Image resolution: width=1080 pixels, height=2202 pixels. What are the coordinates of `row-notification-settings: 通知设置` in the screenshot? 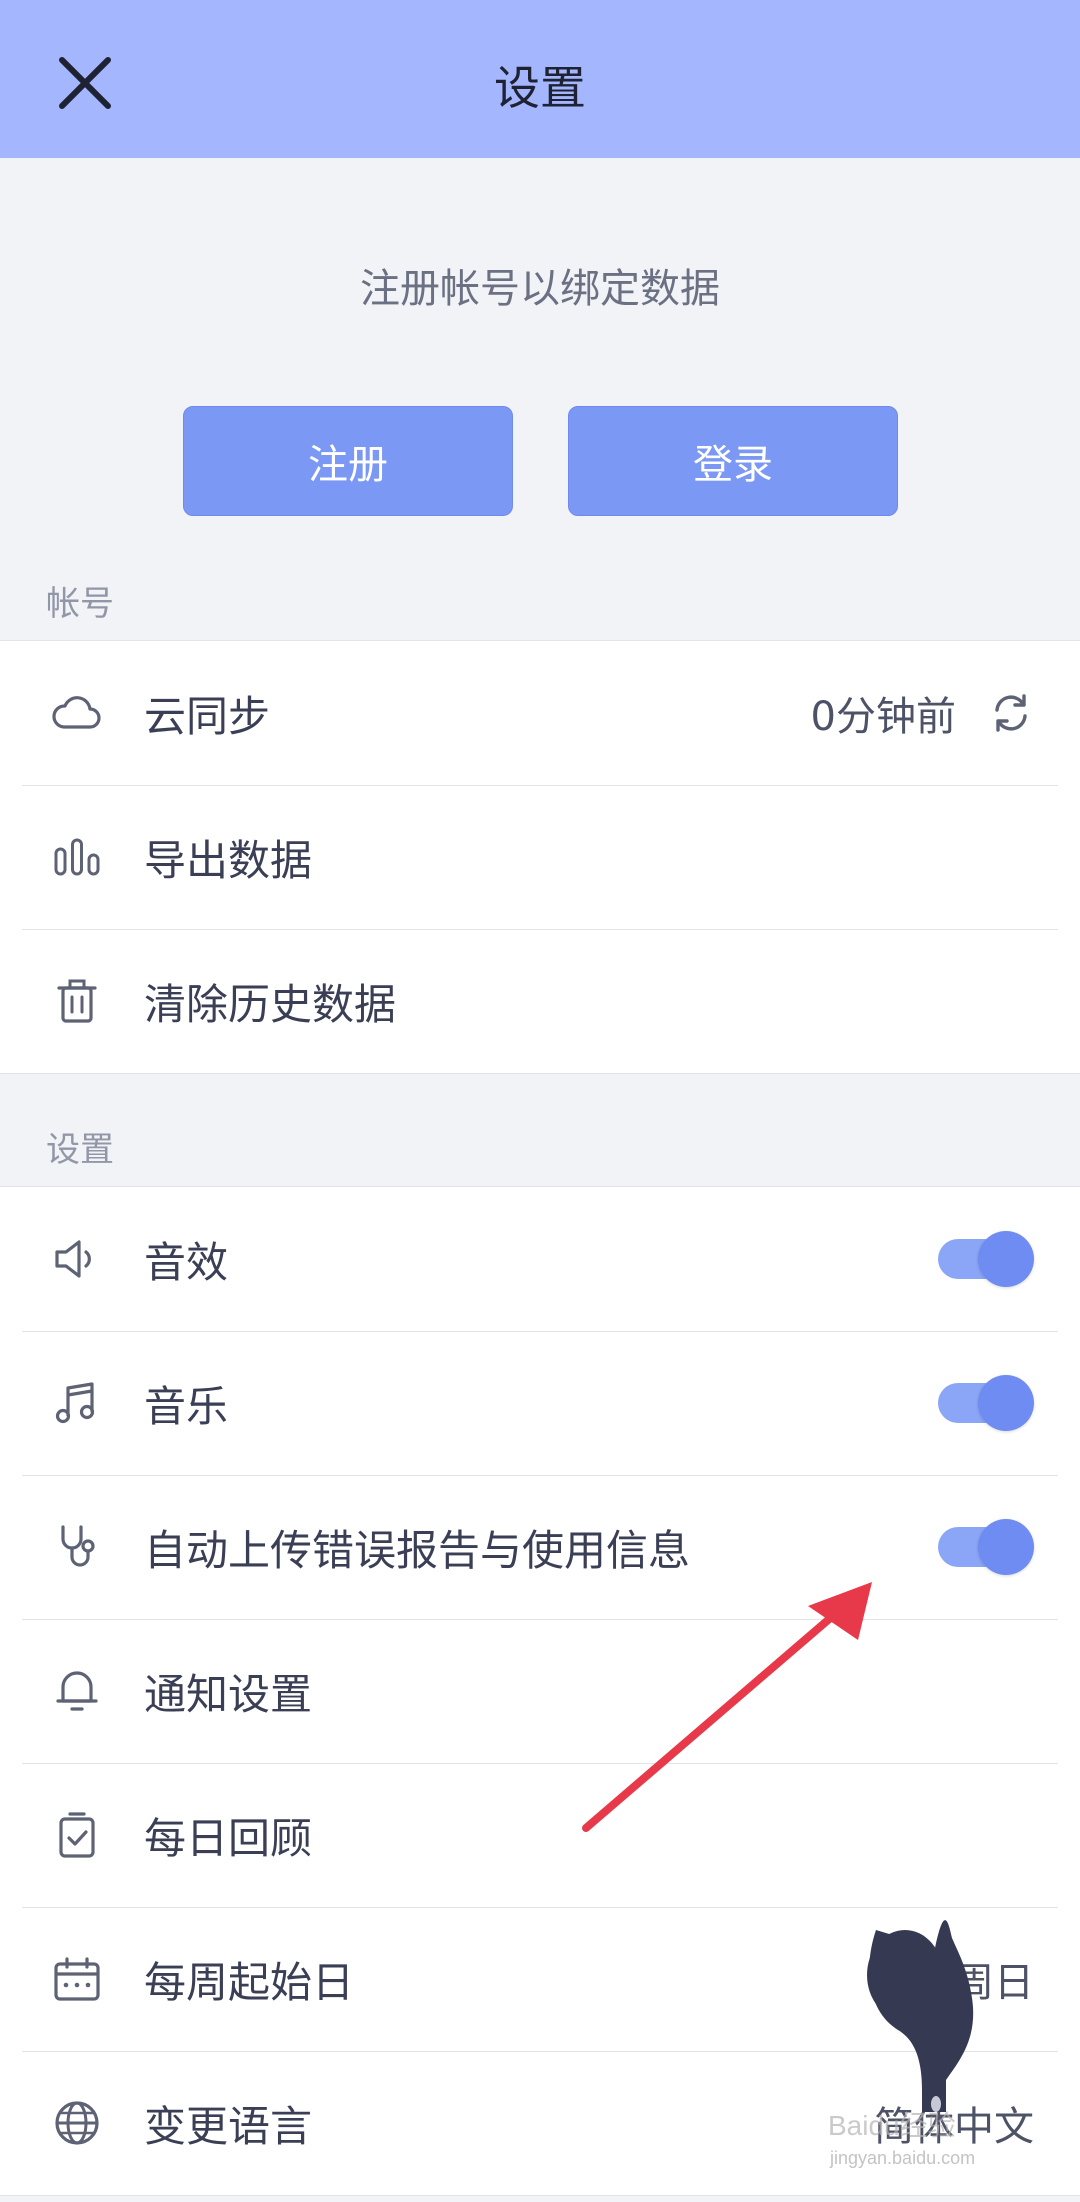 It's located at (540, 1691).